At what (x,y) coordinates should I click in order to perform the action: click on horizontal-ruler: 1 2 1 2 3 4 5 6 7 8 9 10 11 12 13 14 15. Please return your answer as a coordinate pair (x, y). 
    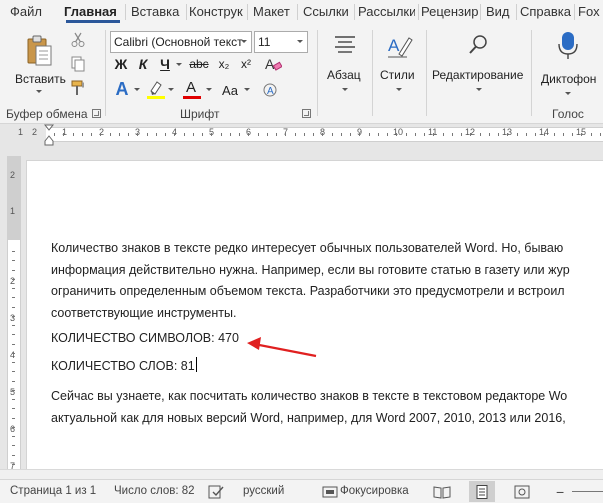
    Looking at the image, I should click on (301, 135).